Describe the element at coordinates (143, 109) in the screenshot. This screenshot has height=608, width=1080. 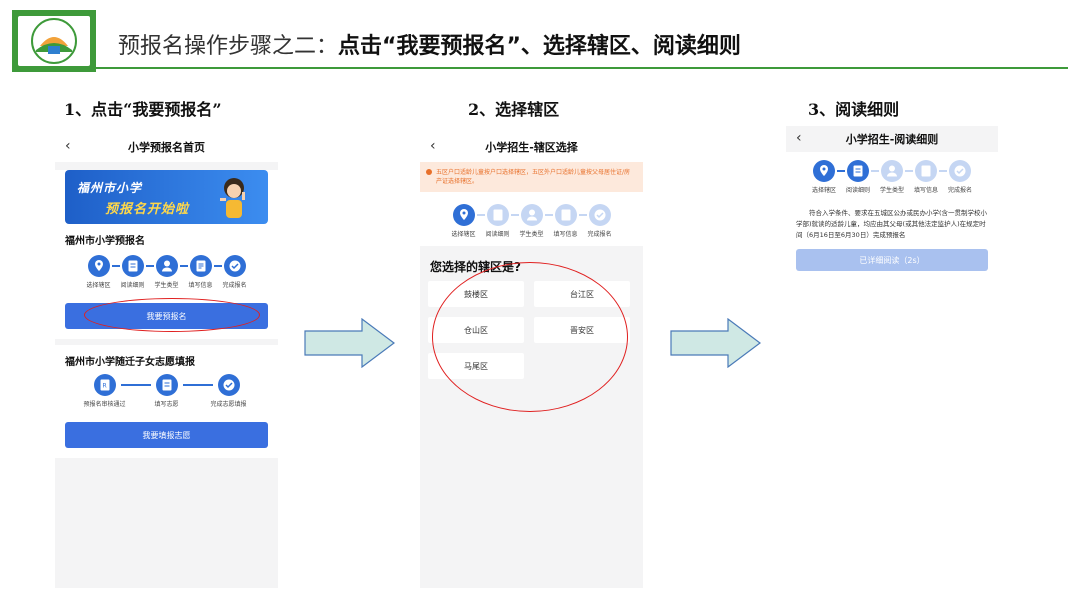
I see `step-label-1: 1、点击“我要预报名”` at that location.